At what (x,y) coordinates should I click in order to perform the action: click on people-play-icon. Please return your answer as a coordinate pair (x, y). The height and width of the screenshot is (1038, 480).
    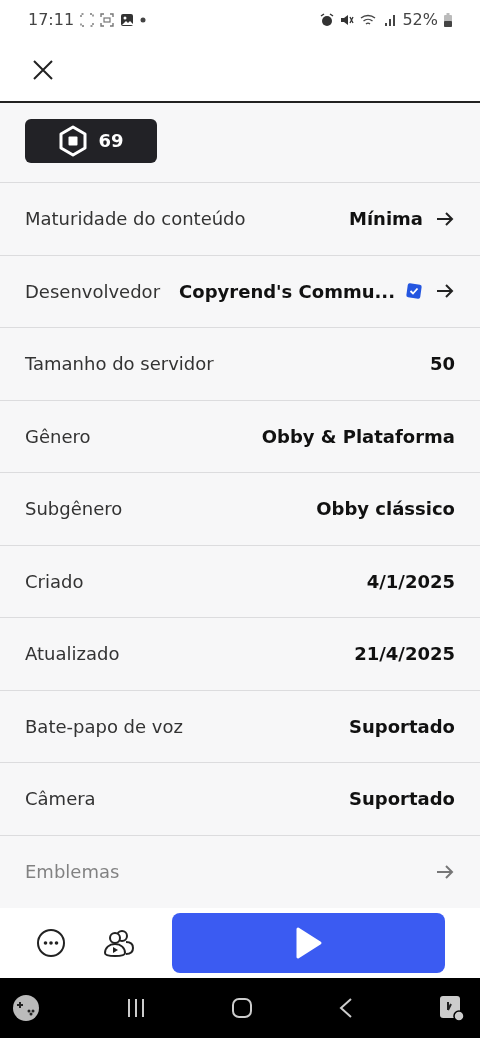
    Looking at the image, I should click on (119, 943).